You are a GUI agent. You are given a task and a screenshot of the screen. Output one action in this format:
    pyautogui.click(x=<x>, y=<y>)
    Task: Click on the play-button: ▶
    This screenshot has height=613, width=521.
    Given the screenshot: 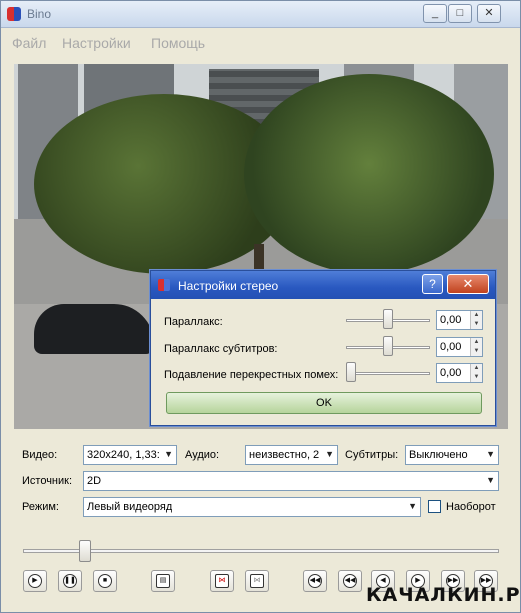 What is the action you would take?
    pyautogui.click(x=35, y=581)
    